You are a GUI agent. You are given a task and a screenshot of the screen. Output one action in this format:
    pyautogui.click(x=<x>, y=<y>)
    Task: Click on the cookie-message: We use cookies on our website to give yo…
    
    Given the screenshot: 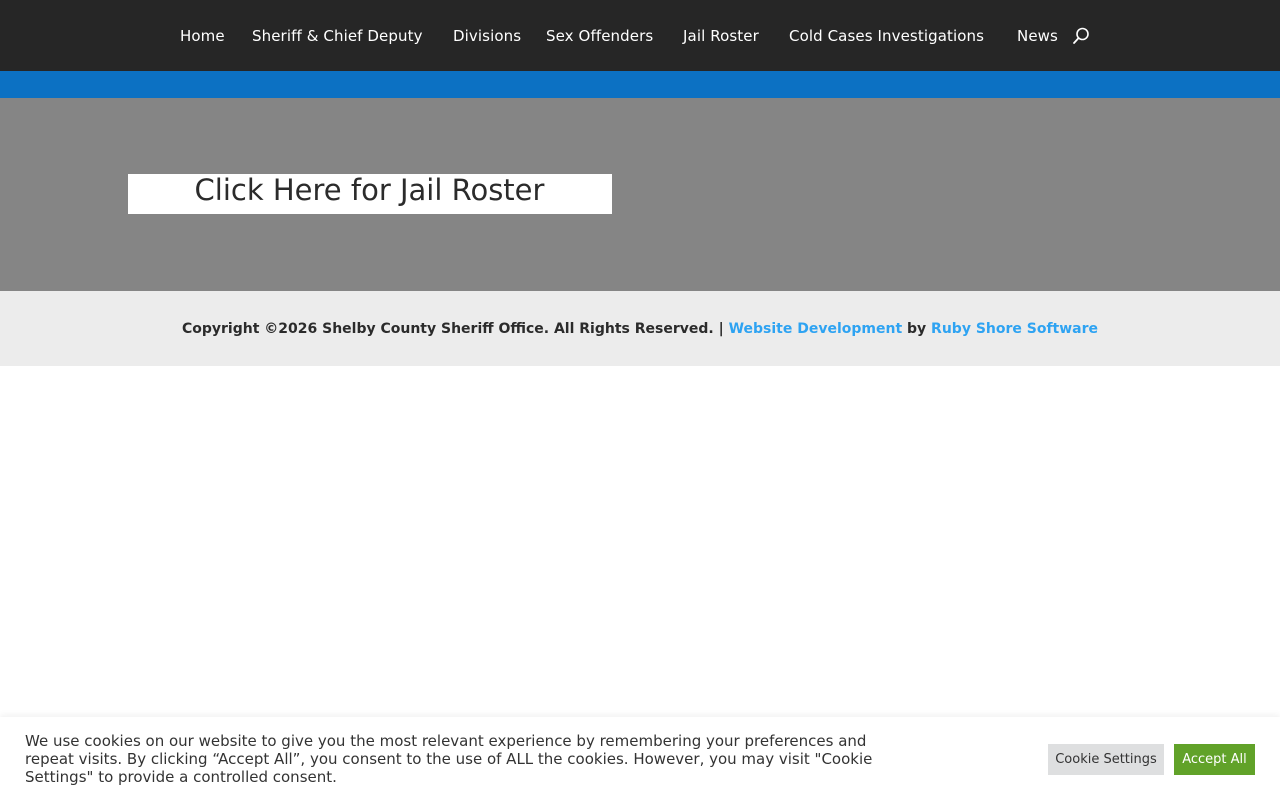 What is the action you would take?
    pyautogui.click(x=449, y=759)
    